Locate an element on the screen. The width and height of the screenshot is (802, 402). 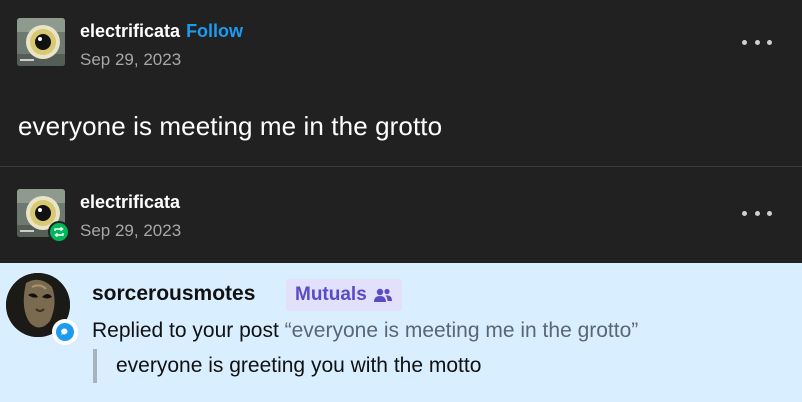
post-text: everyone is meeting me in the grotto is located at coordinates (230, 126).